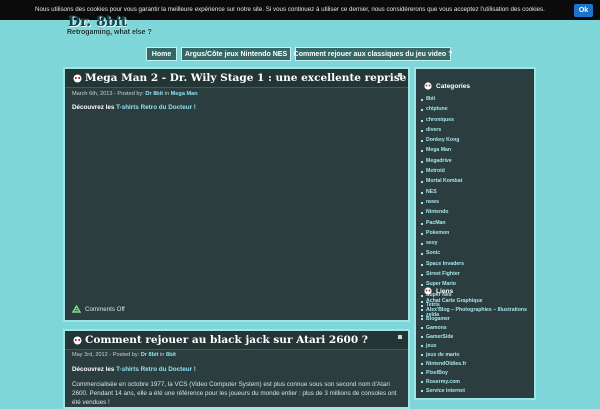  I want to click on blogroll-link: jeux, so click(477, 346).